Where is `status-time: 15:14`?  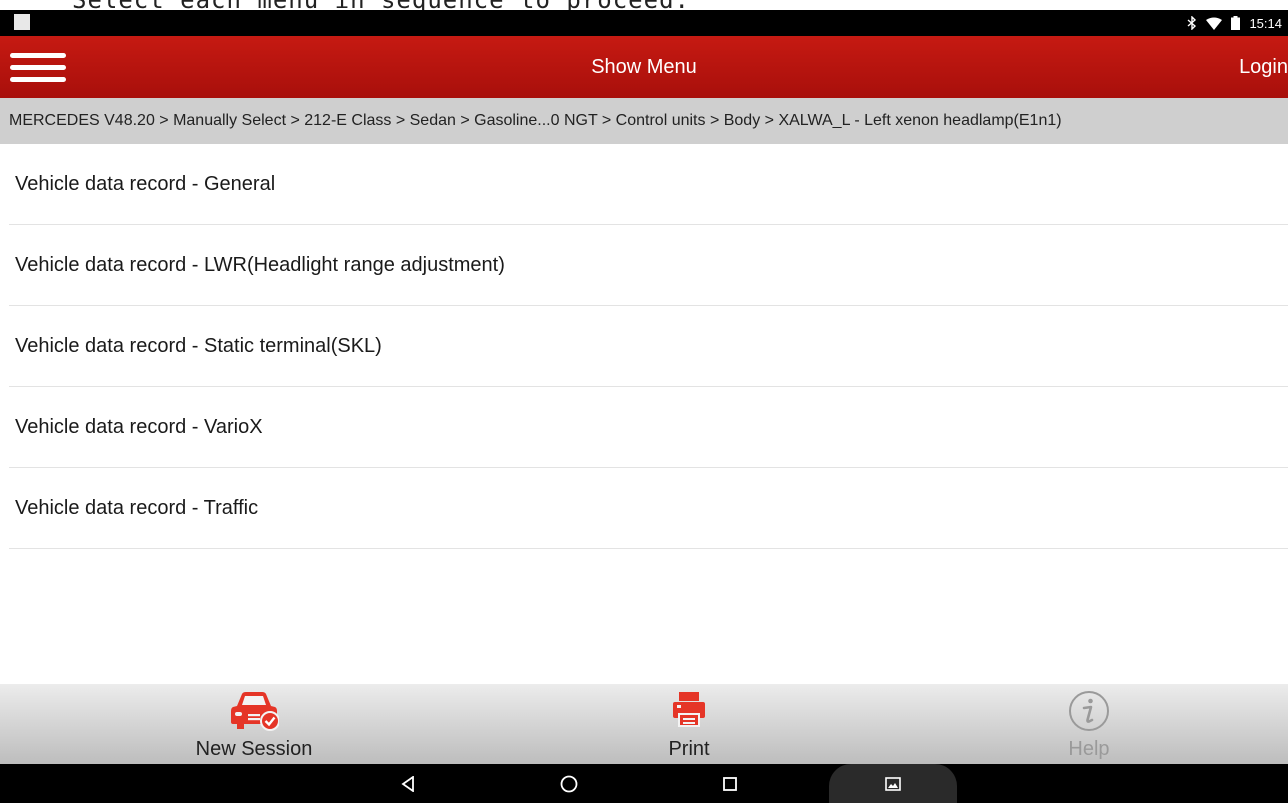
status-time: 15:14 is located at coordinates (1265, 23).